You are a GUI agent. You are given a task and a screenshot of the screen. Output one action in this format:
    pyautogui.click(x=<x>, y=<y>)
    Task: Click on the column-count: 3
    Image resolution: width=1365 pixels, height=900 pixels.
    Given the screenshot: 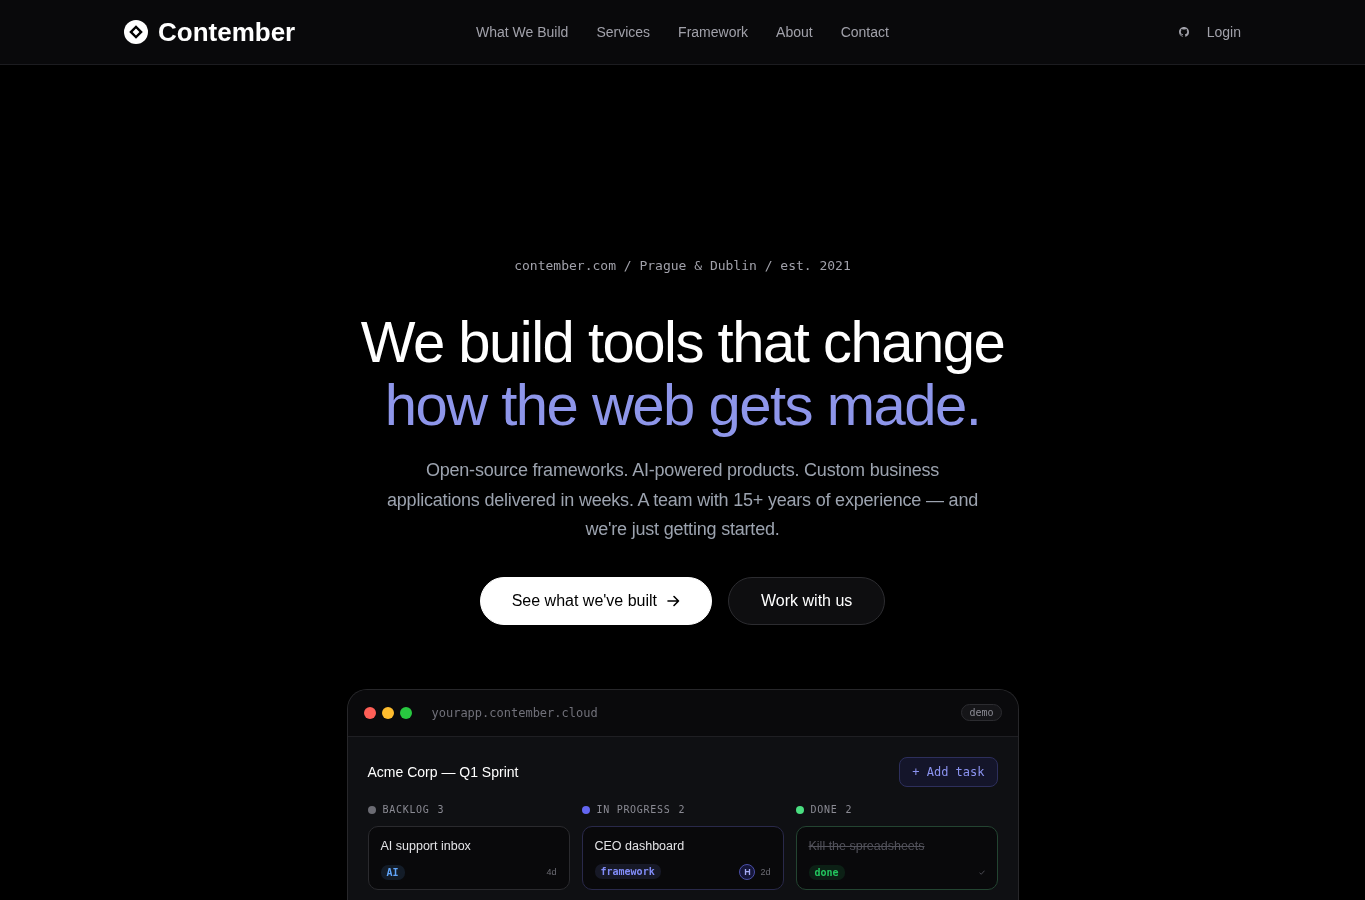 What is the action you would take?
    pyautogui.click(x=441, y=809)
    